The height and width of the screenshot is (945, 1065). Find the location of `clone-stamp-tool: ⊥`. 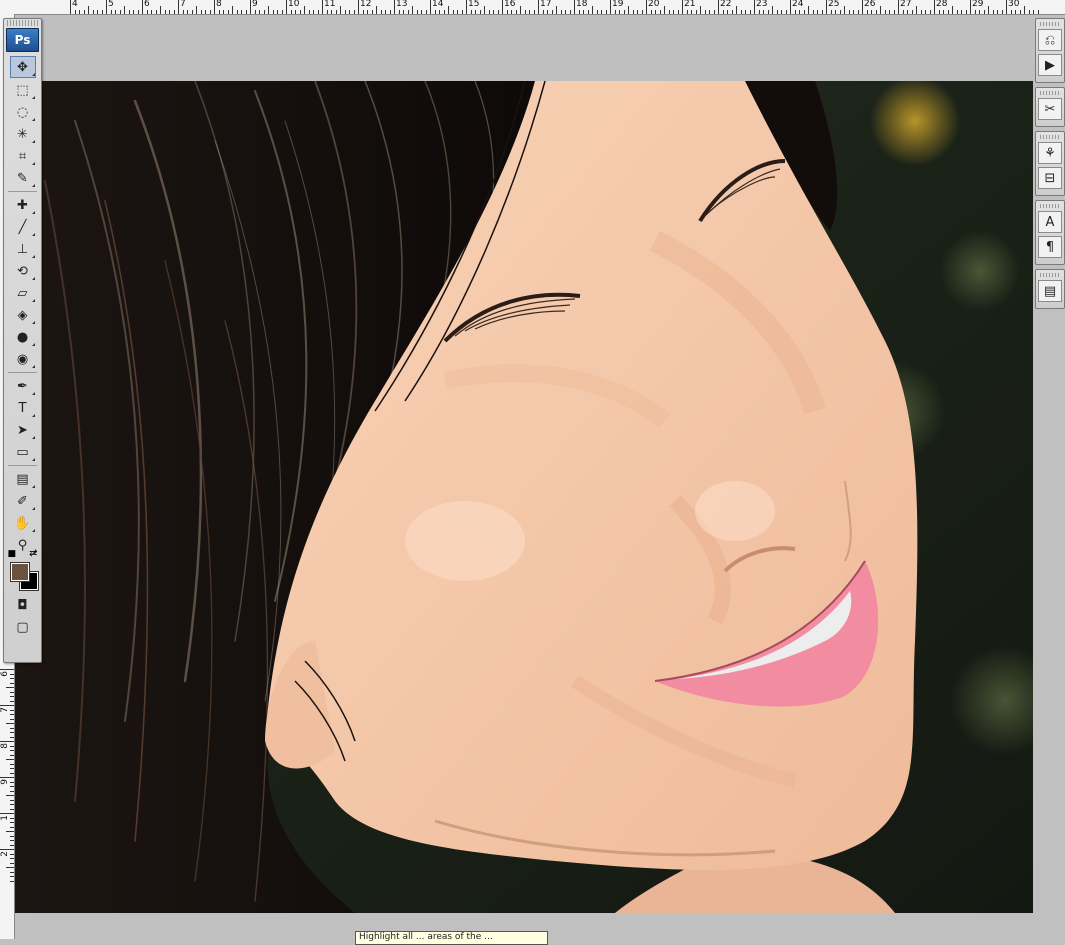

clone-stamp-tool: ⊥ is located at coordinates (23, 249).